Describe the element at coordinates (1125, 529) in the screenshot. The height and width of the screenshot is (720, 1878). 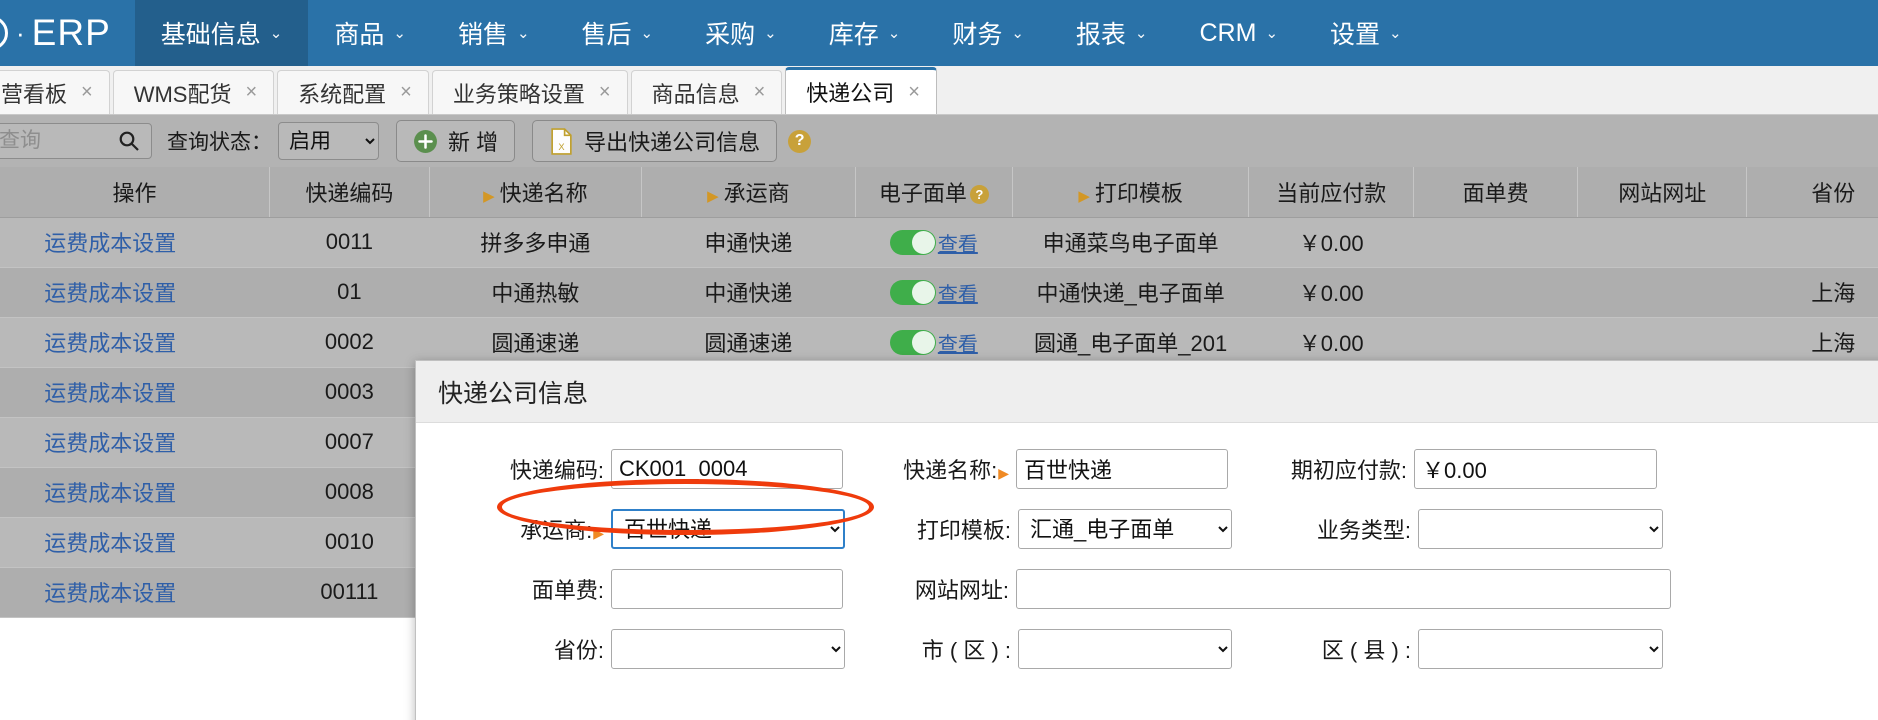
I see `print-template-select: 汇通_电子面单` at that location.